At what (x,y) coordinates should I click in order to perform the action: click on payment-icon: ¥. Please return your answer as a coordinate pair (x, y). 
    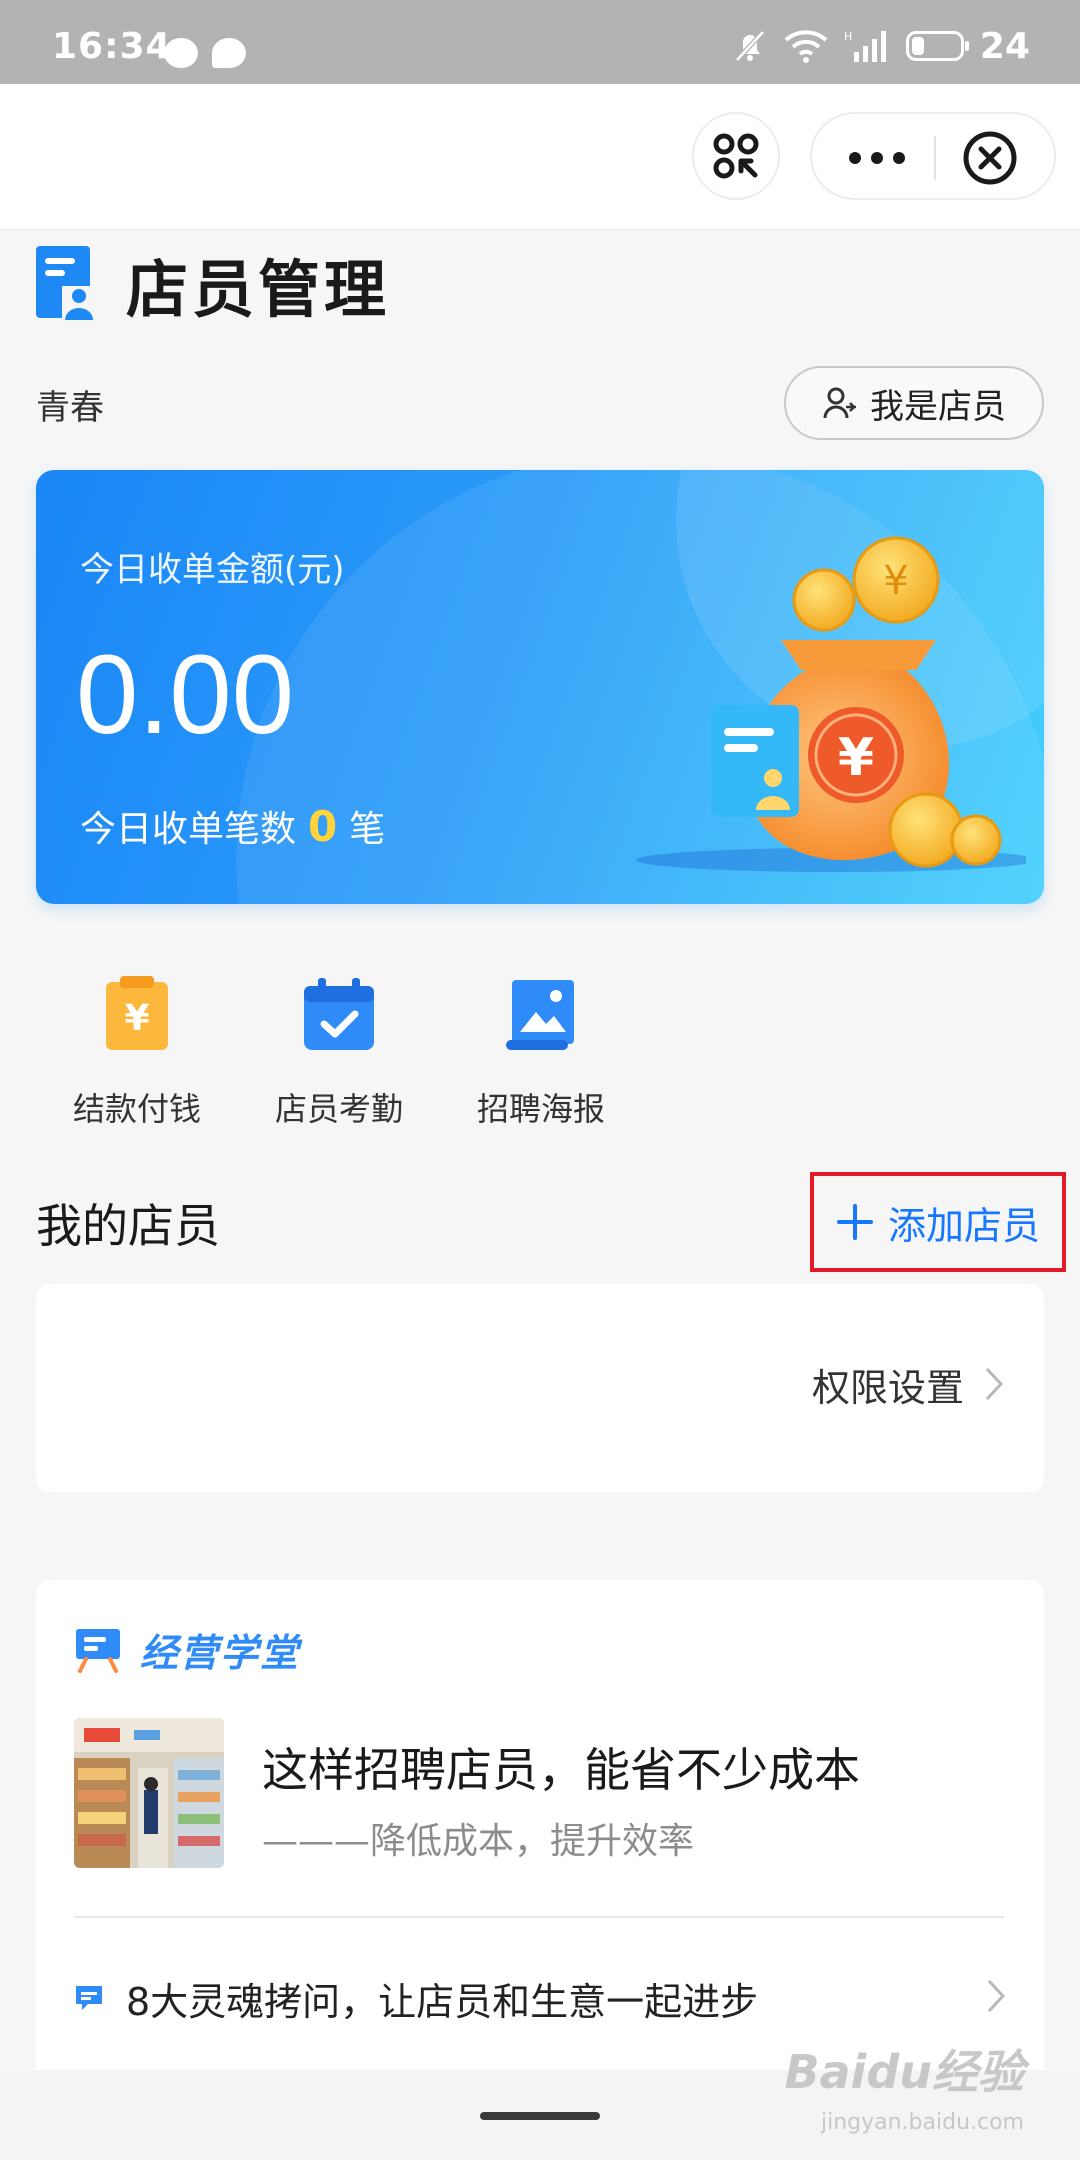
    Looking at the image, I should click on (137, 1013).